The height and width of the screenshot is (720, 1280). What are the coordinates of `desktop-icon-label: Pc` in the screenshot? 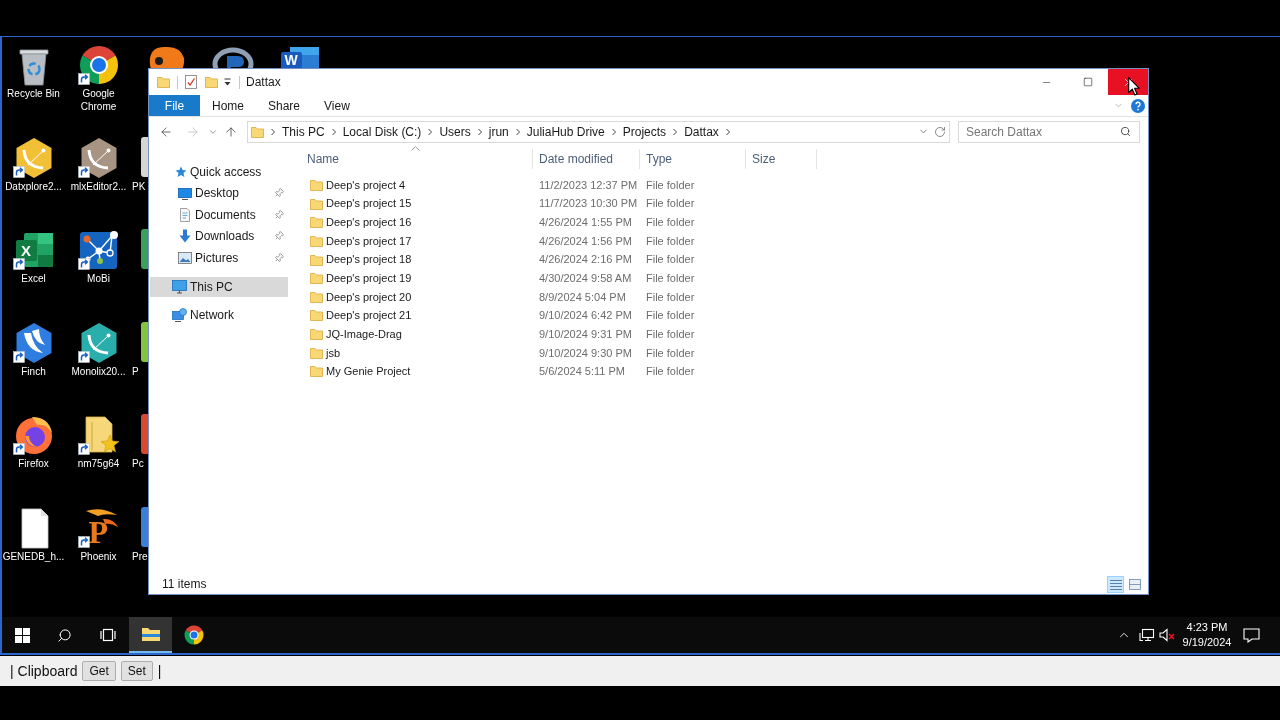 It's located at (138, 463).